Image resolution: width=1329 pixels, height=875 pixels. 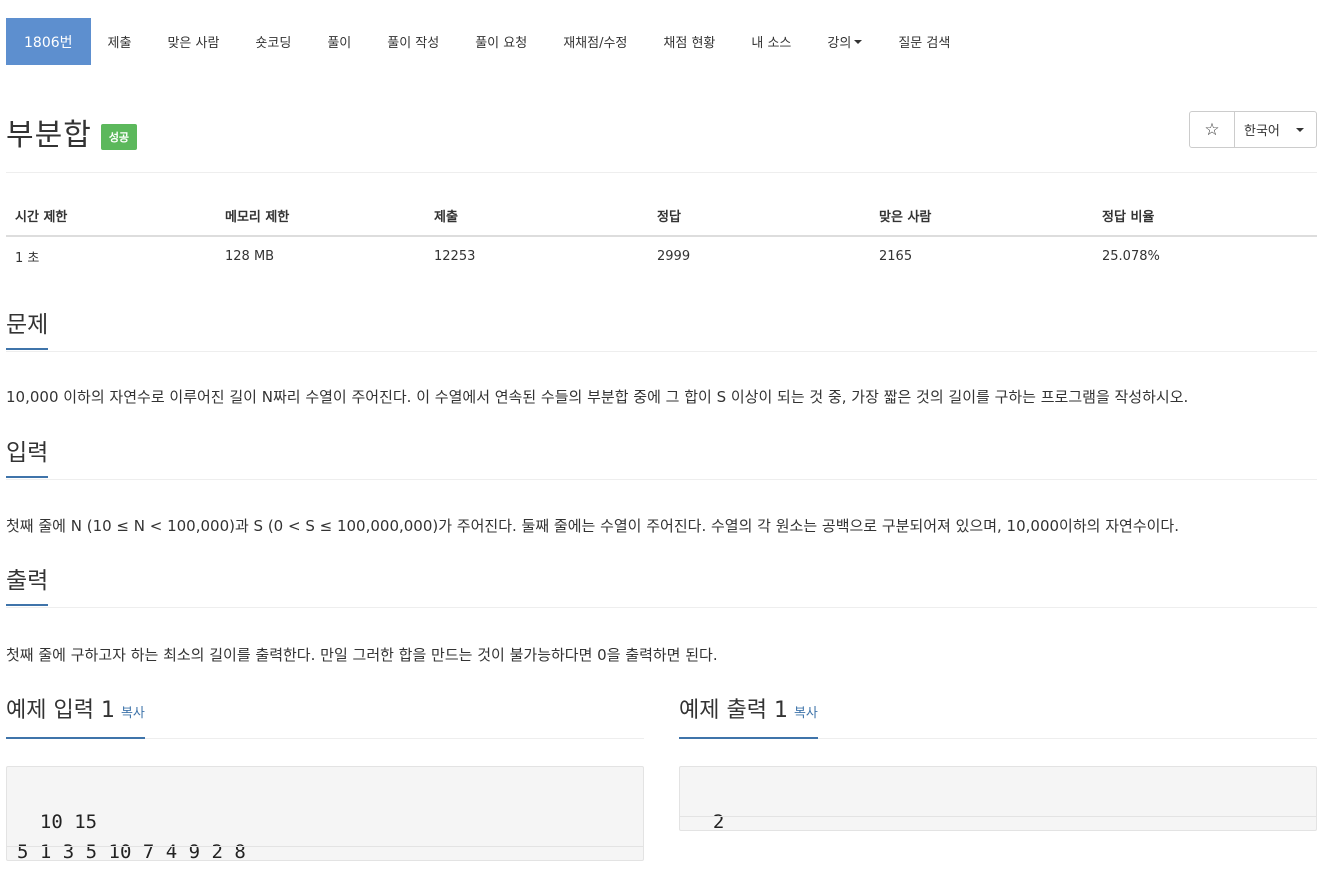 I want to click on sample-output-footer, so click(x=998, y=823).